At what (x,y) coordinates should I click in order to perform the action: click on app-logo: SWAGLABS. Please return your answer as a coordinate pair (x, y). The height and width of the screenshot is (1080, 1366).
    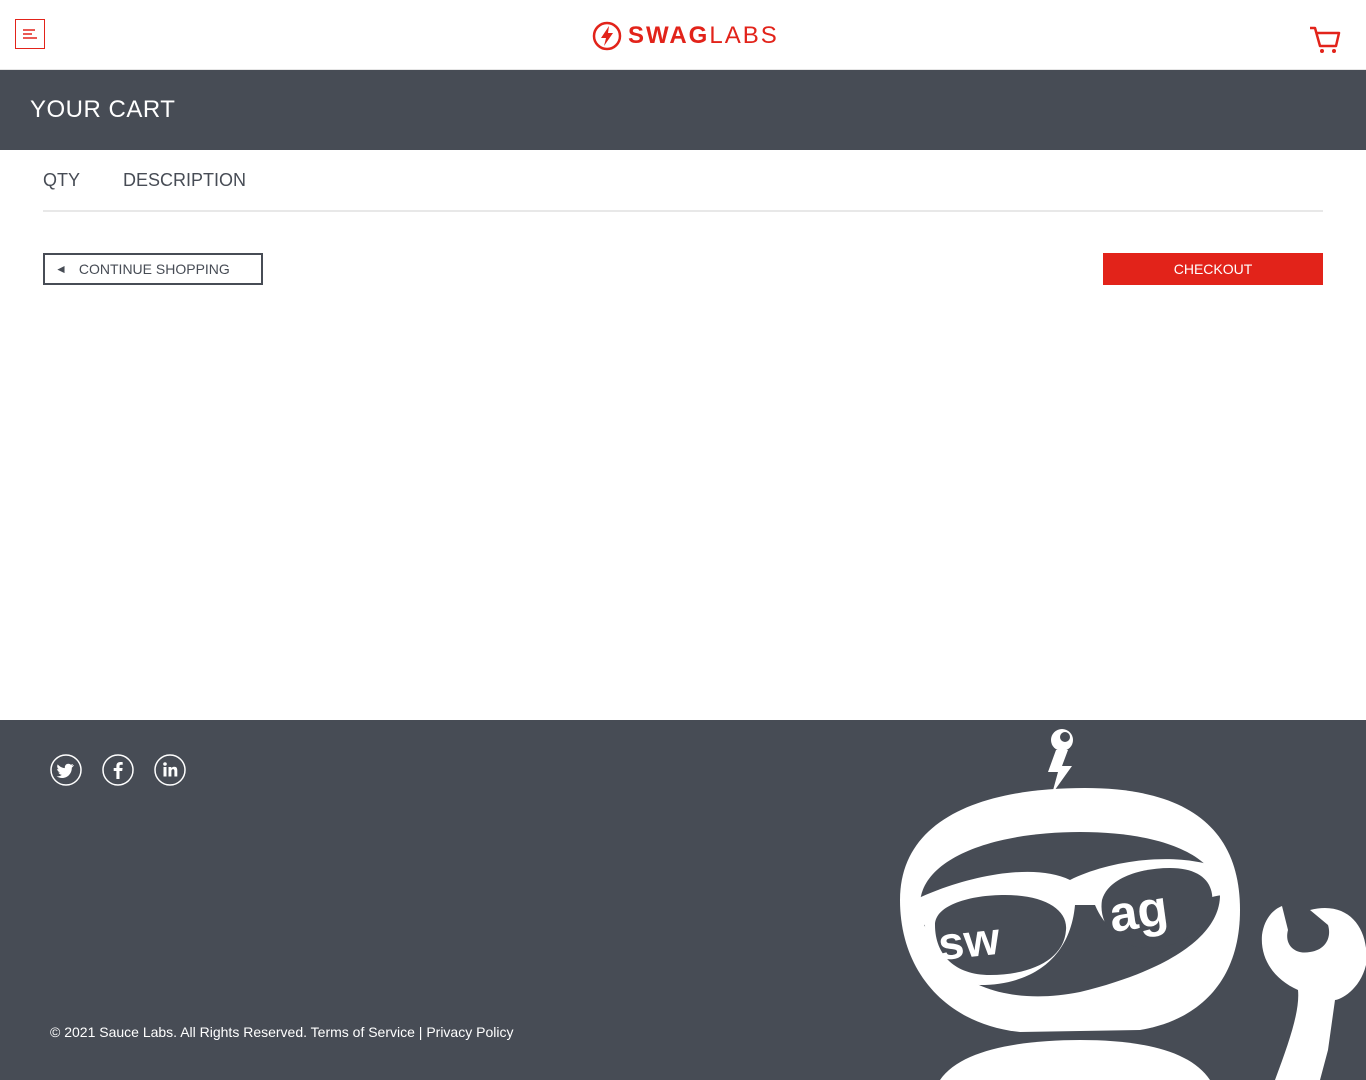
    Looking at the image, I should click on (685, 36).